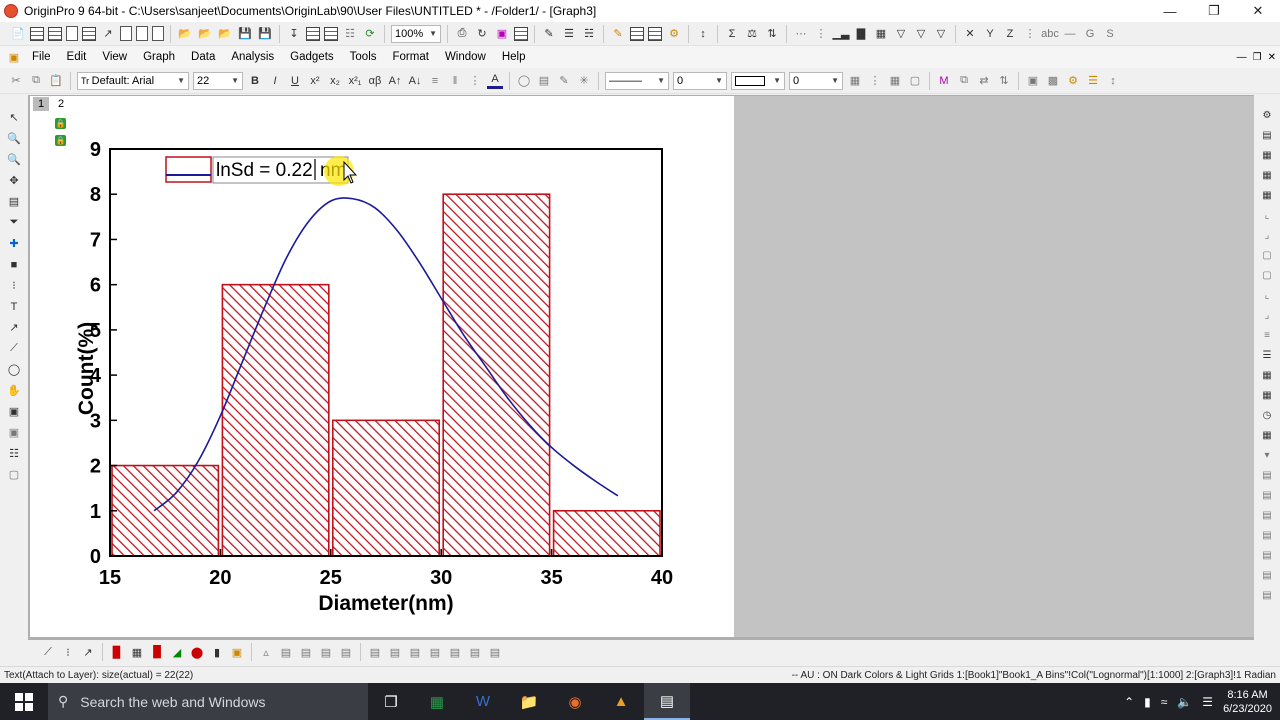  Describe the element at coordinates (455, 652) in the screenshot. I see `mask-icon: ▤` at that location.